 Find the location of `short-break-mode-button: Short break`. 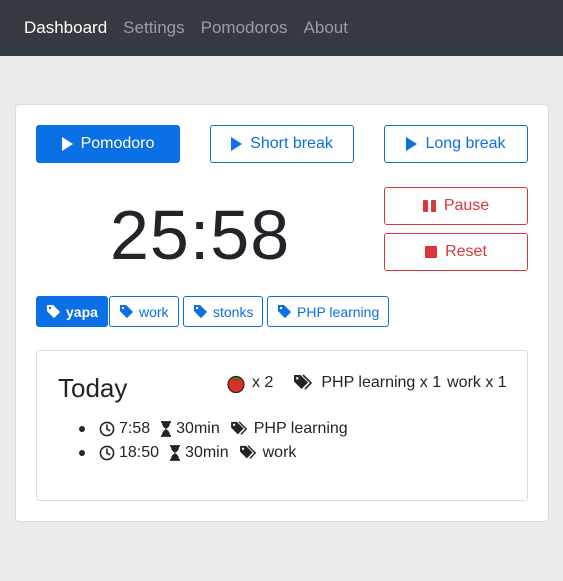

short-break-mode-button: Short break is located at coordinates (282, 144).